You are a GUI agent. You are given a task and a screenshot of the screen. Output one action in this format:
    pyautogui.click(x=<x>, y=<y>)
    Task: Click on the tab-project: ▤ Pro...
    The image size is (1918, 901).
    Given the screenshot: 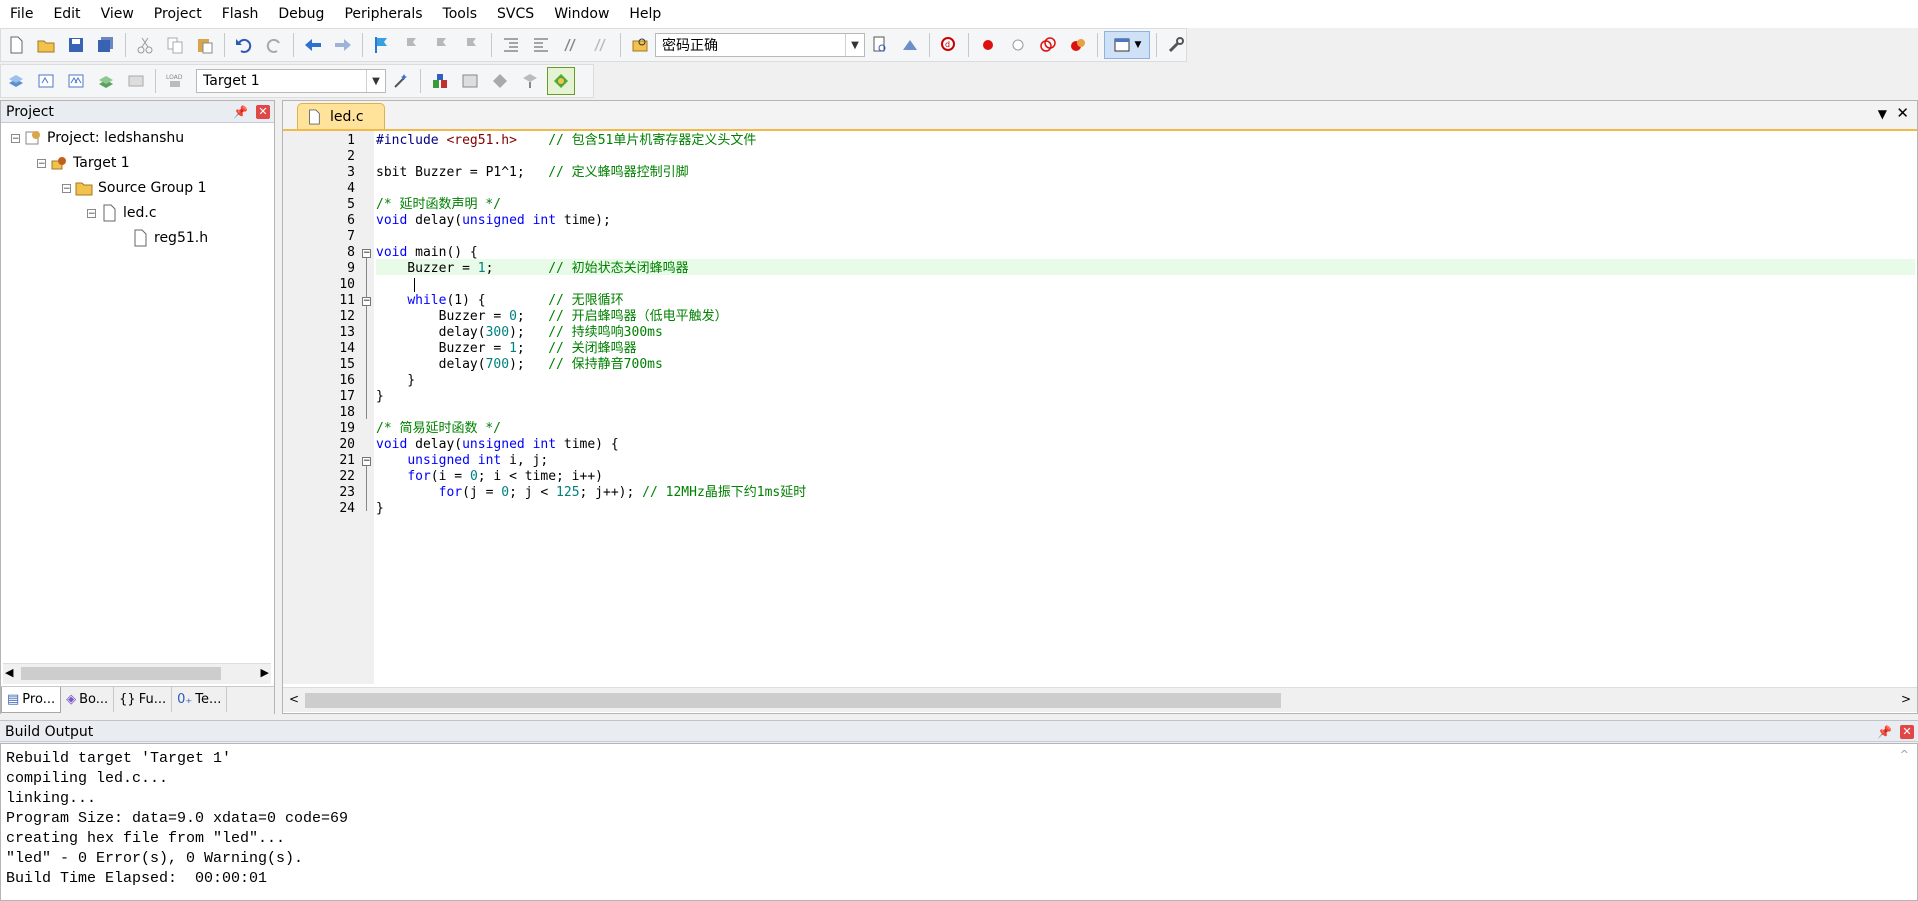 What is the action you would take?
    pyautogui.click(x=31, y=700)
    